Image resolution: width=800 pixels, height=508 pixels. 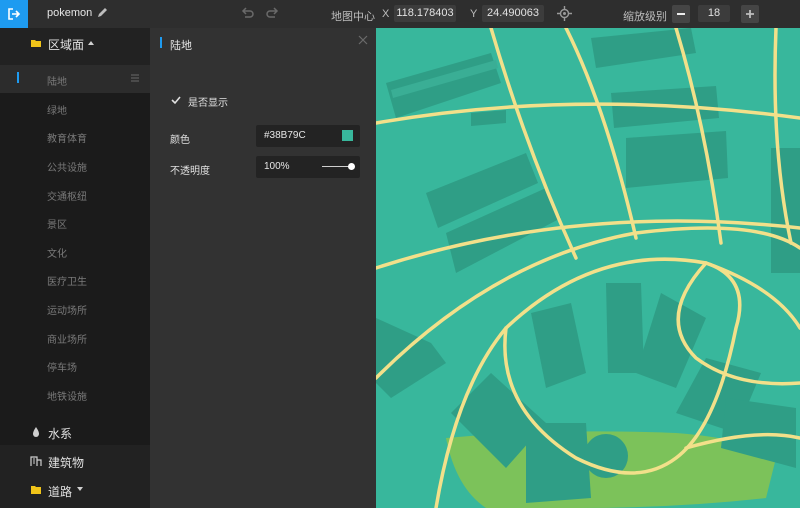 I want to click on category-roads: 道路, so click(x=75, y=490).